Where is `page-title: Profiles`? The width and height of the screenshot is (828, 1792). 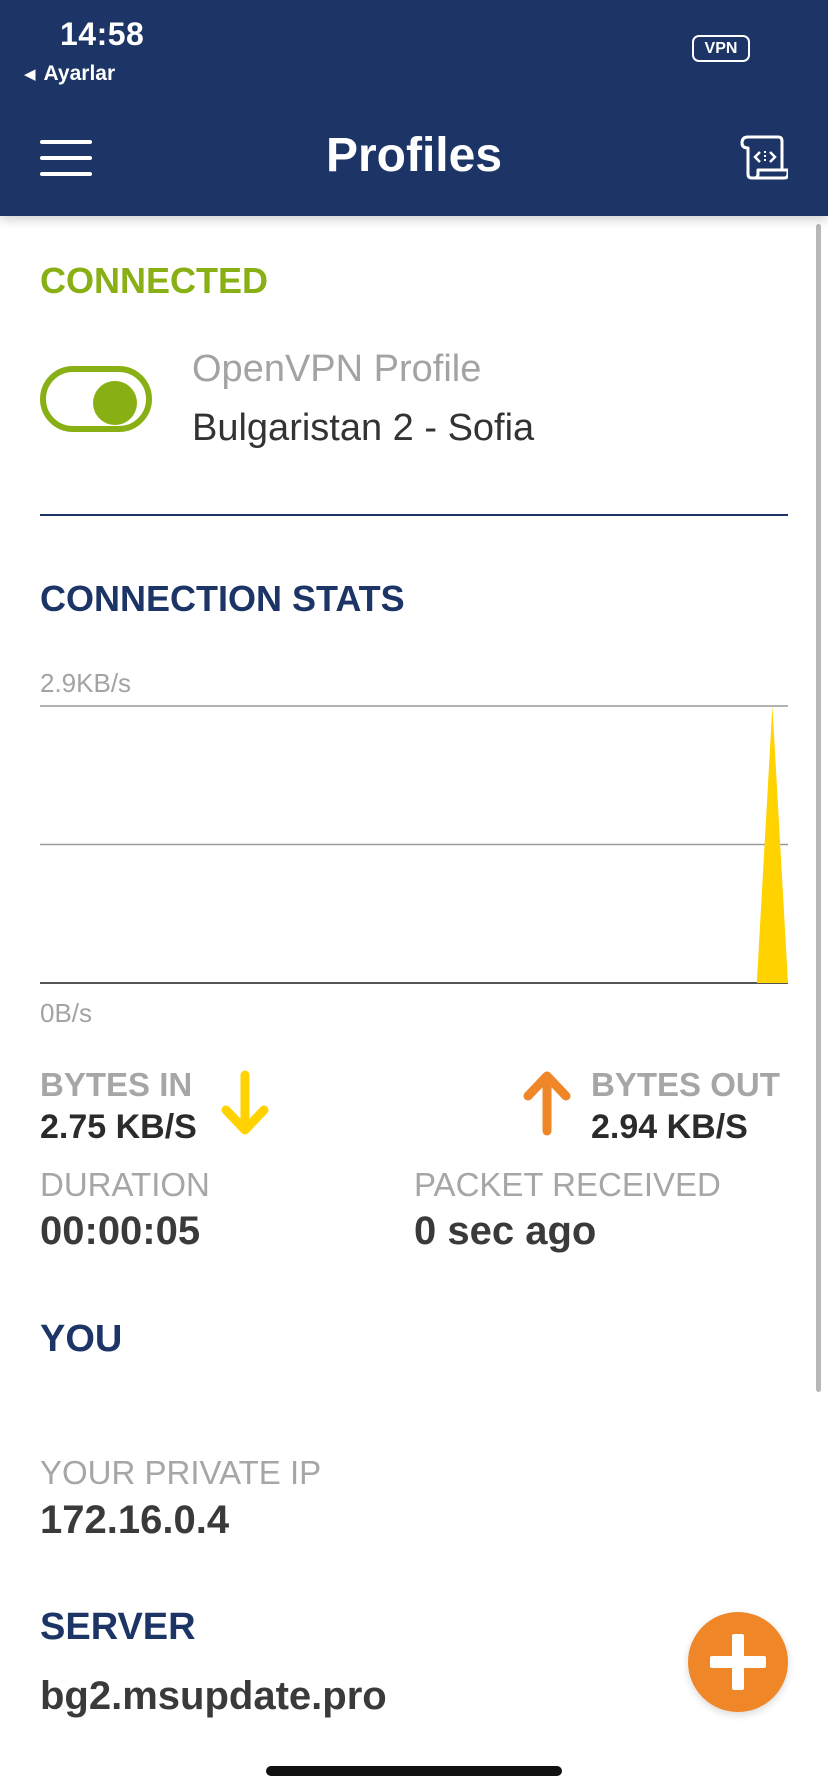 page-title: Profiles is located at coordinates (414, 155).